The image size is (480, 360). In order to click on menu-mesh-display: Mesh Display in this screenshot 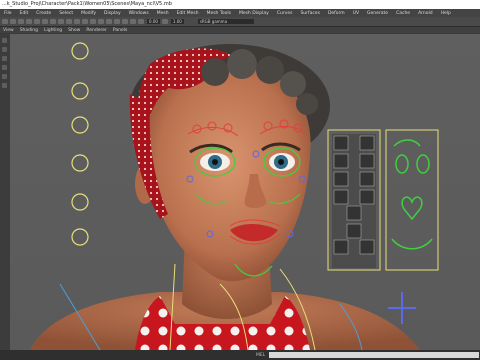, I will do `click(254, 13)`.